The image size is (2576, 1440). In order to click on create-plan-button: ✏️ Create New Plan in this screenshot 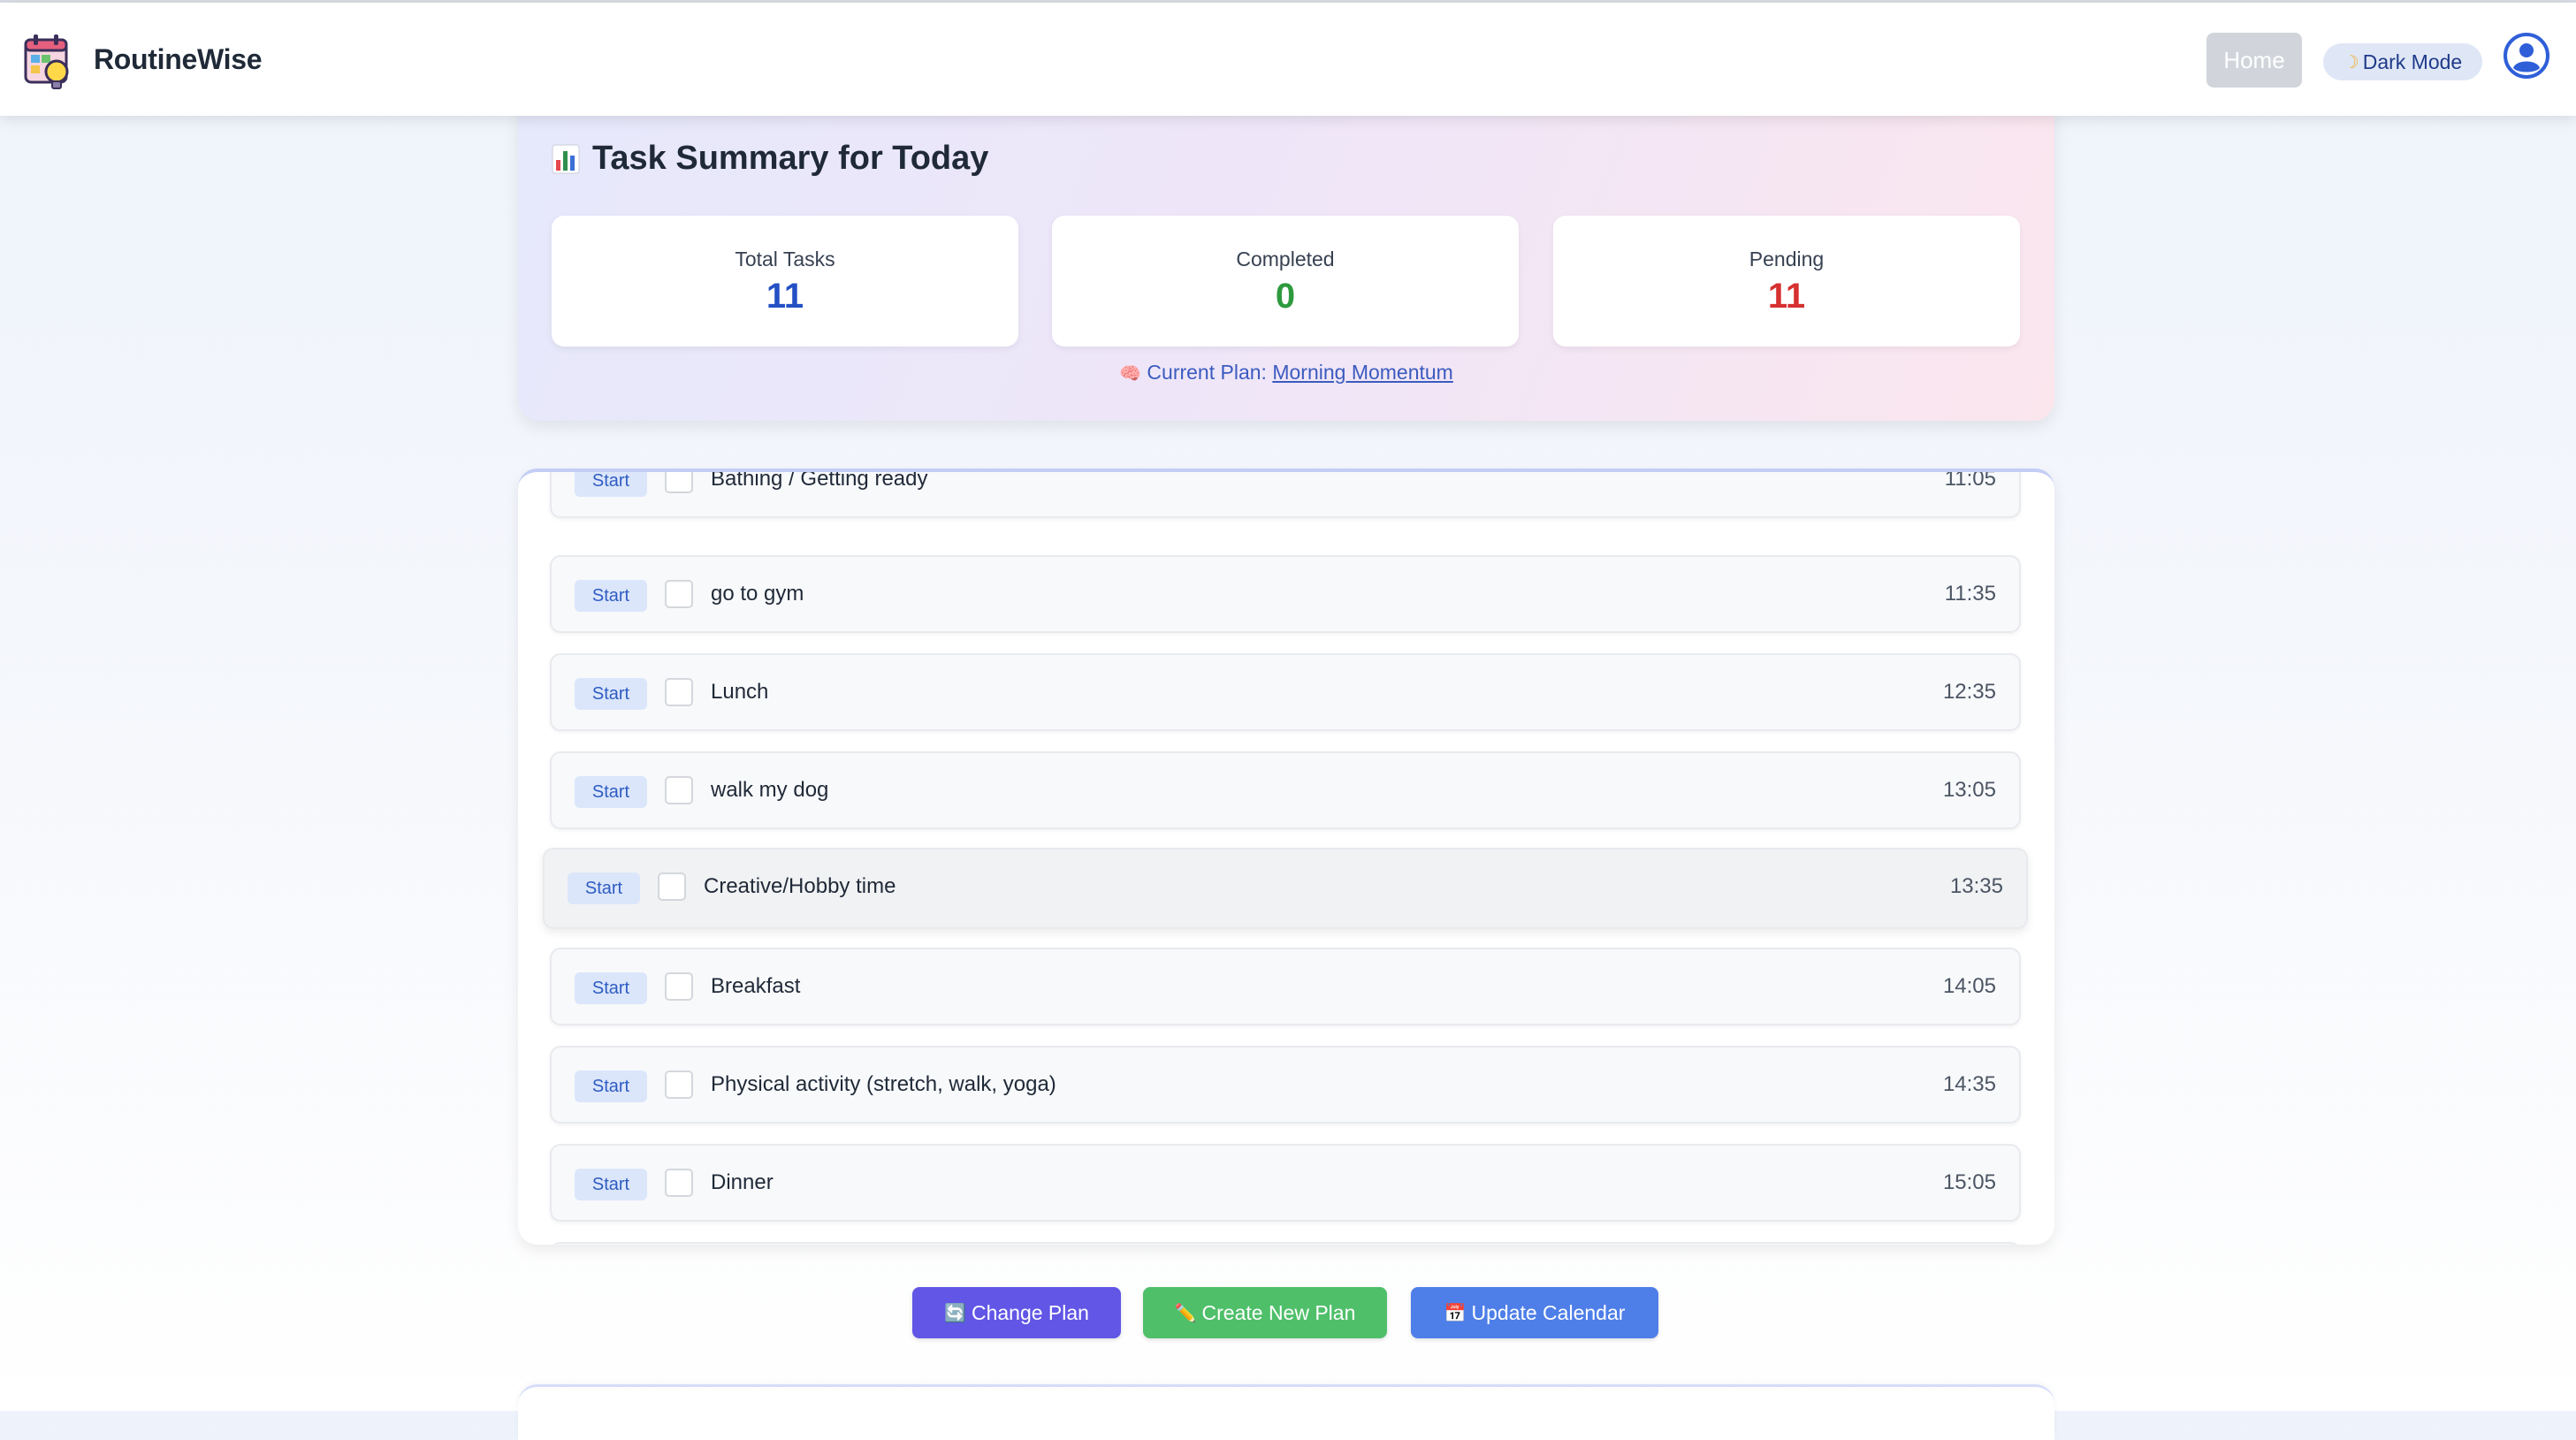, I will do `click(1265, 1313)`.